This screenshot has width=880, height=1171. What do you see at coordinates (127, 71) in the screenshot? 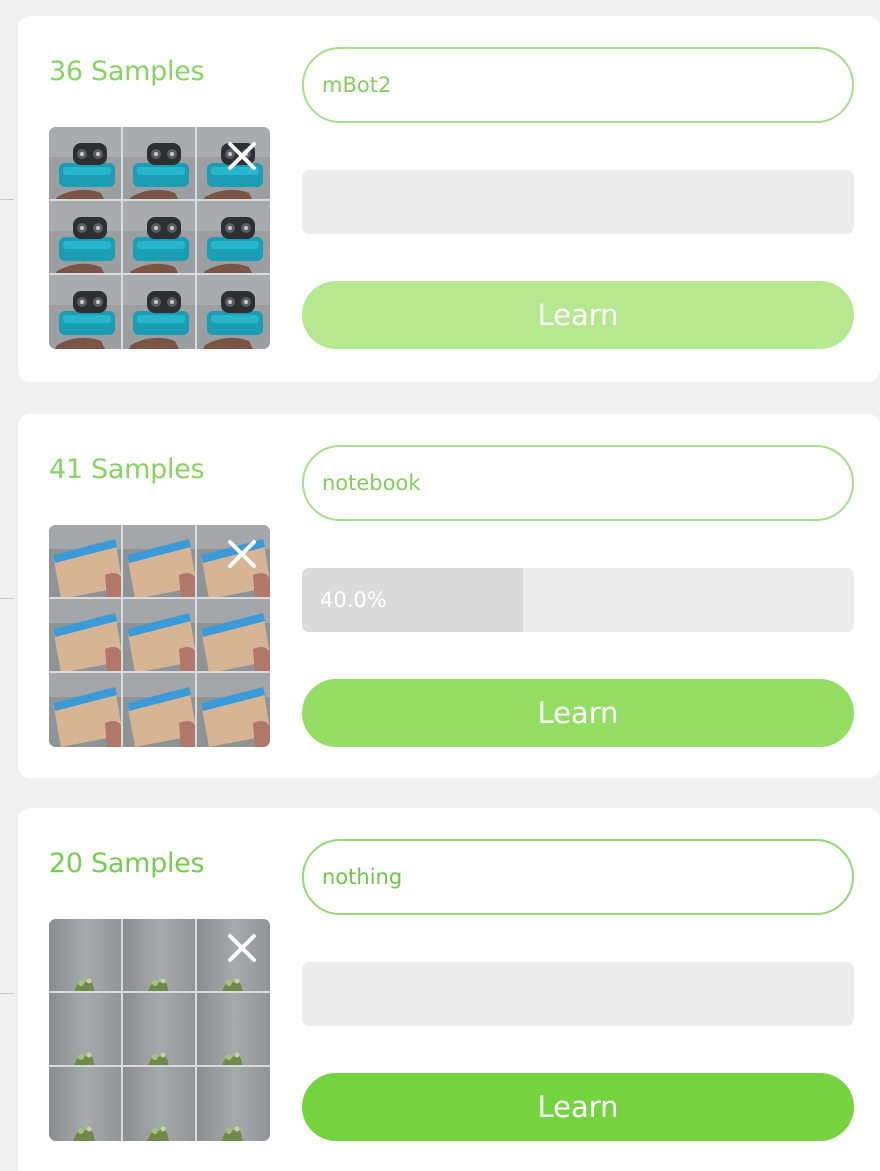
I see `sample-count: 36 Samples` at bounding box center [127, 71].